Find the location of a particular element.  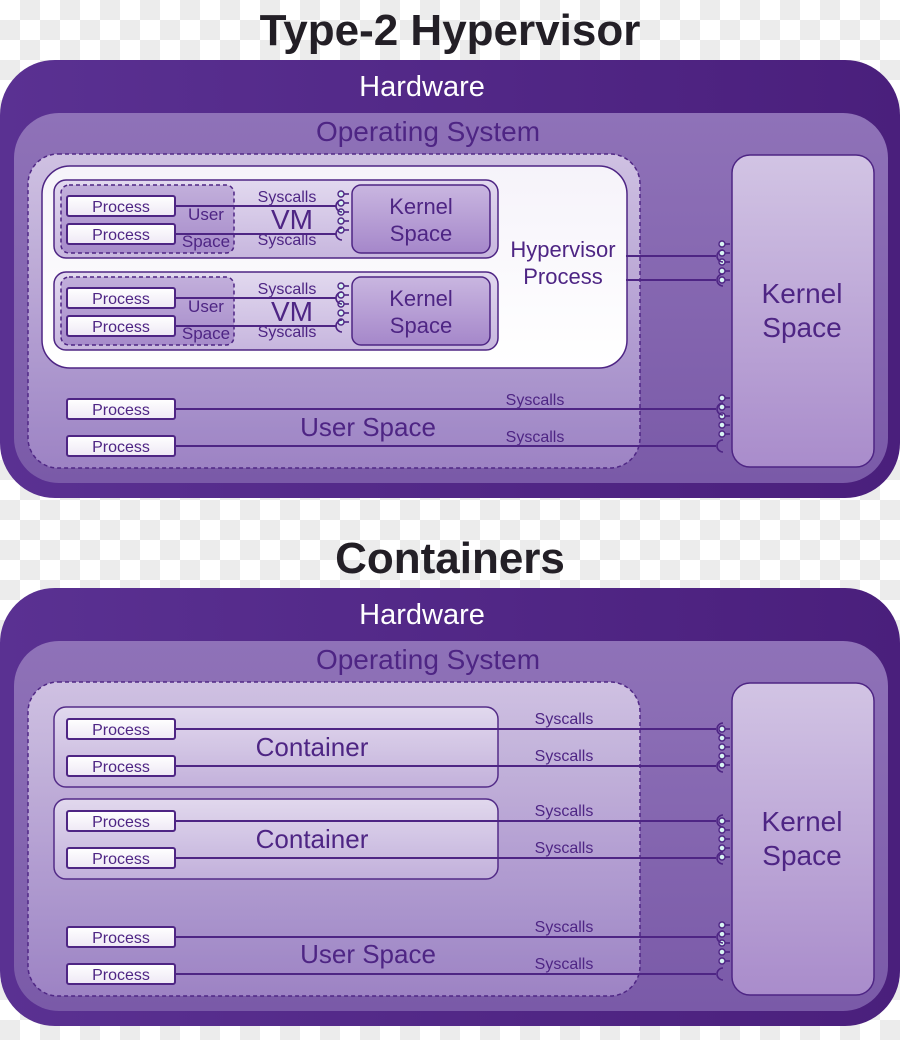

hypervisor-label: Process is located at coordinates (562, 276).